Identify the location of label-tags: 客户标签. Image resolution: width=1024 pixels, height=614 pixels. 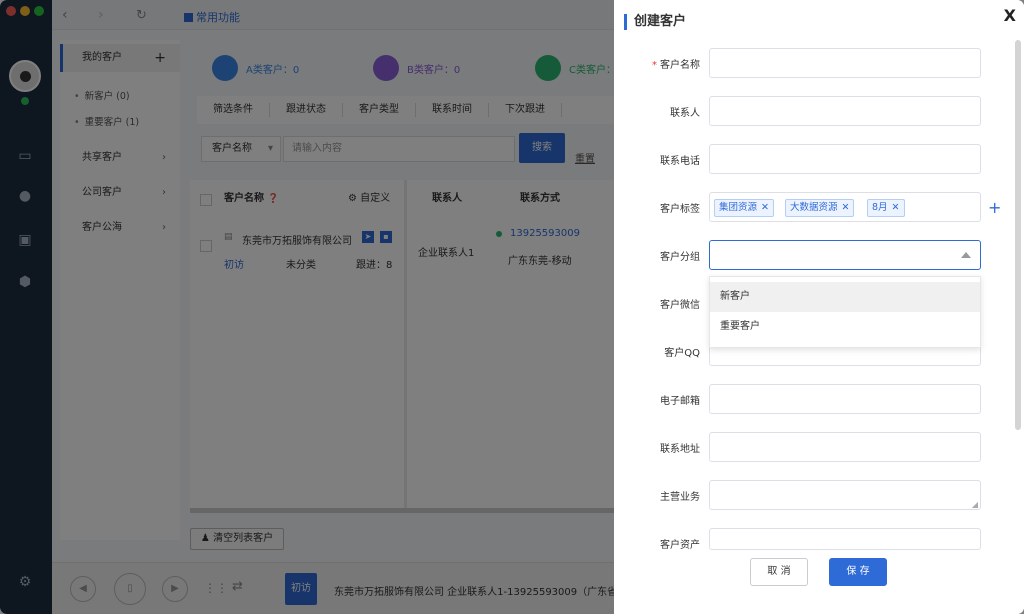
(680, 209).